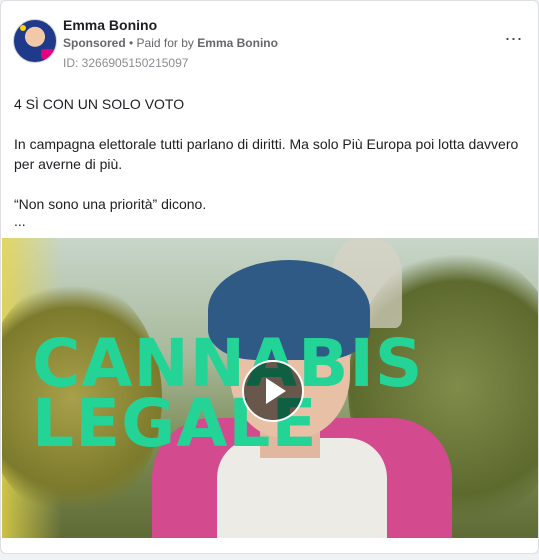  Describe the element at coordinates (23, 28) in the screenshot. I see `avatar-star-decoration` at that location.